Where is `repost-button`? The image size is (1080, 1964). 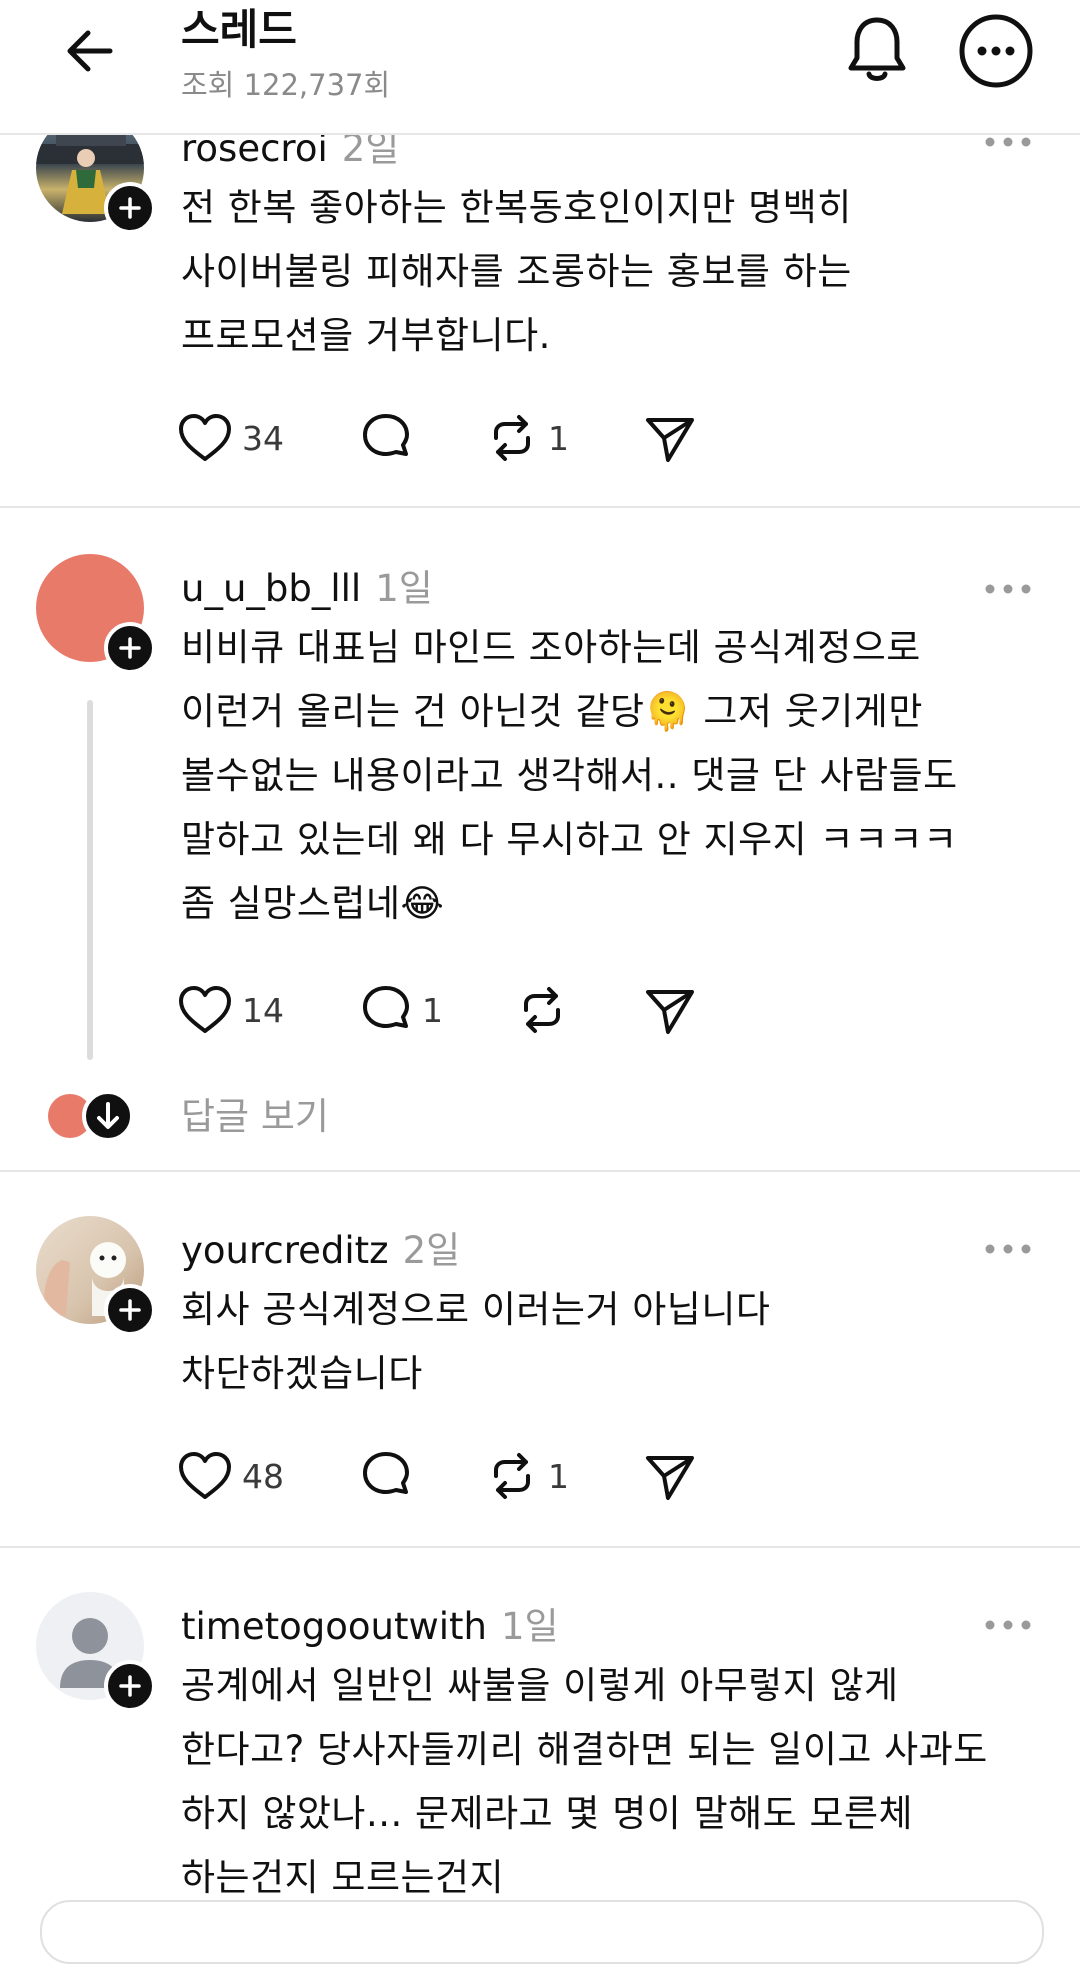
repost-button is located at coordinates (547, 1010).